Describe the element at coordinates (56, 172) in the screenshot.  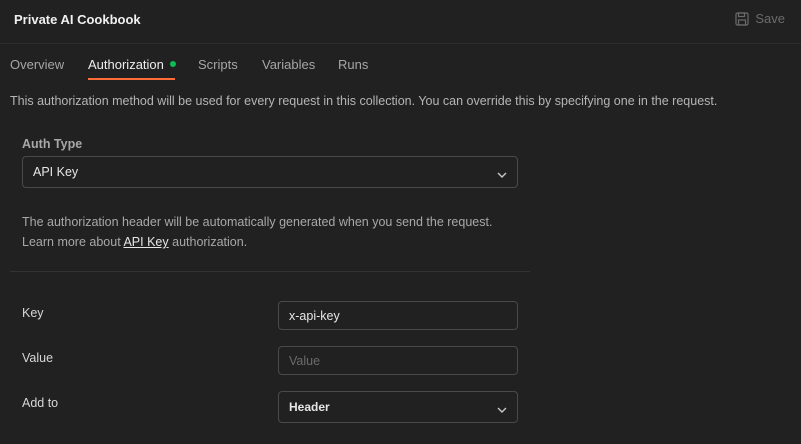
I see `auth-type-value: API Key` at that location.